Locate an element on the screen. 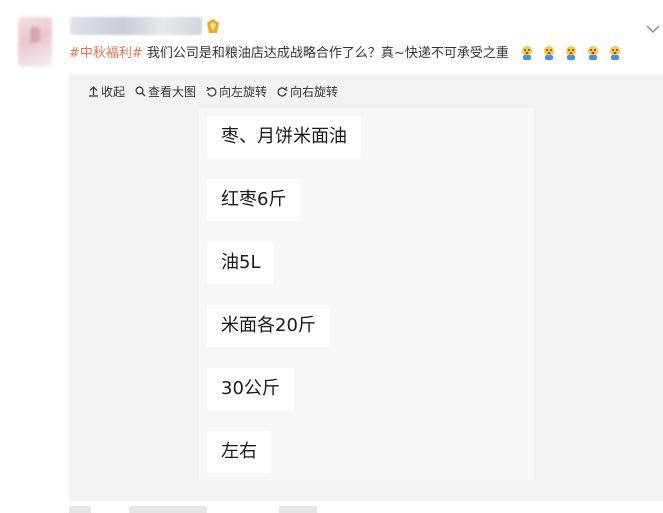  avatar is located at coordinates (35, 42).